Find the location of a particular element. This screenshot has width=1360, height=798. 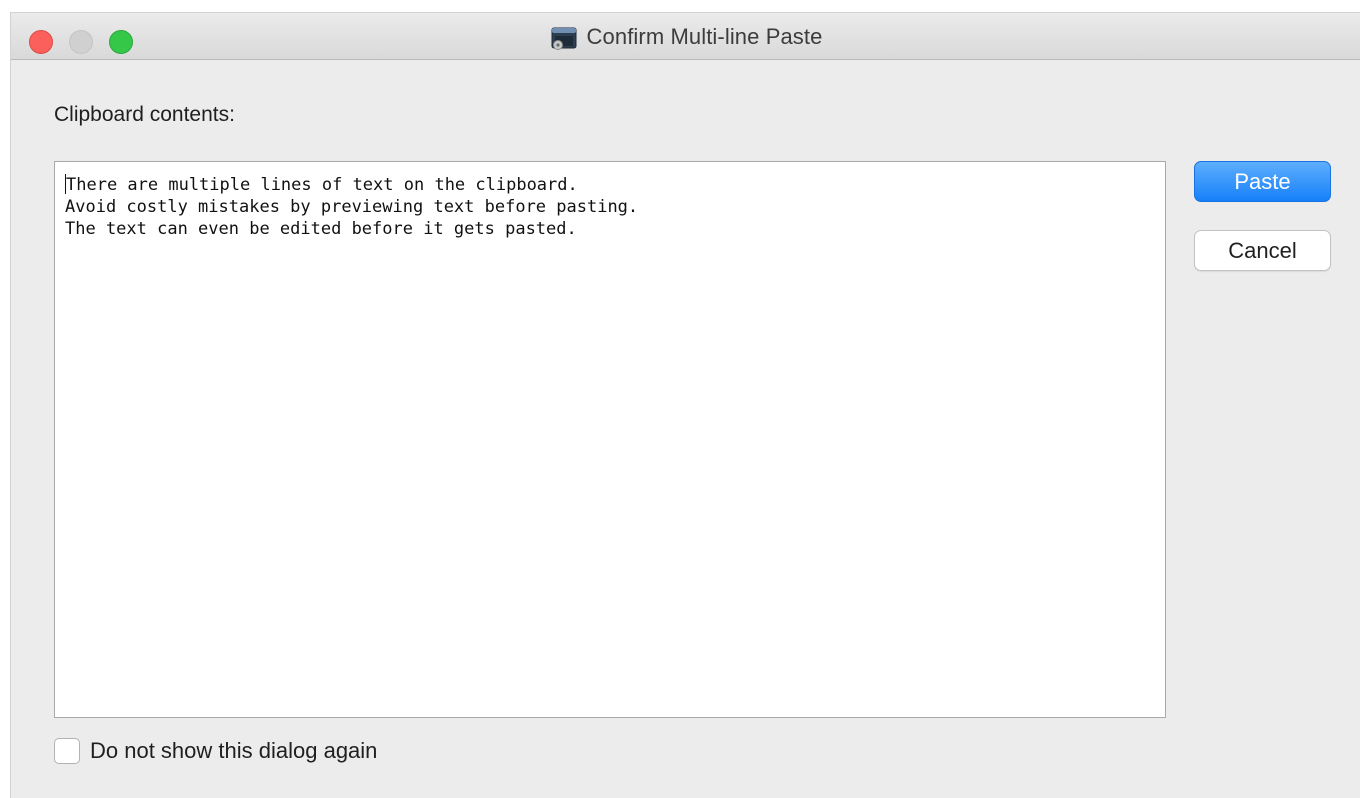

close-window-button is located at coordinates (41, 42).